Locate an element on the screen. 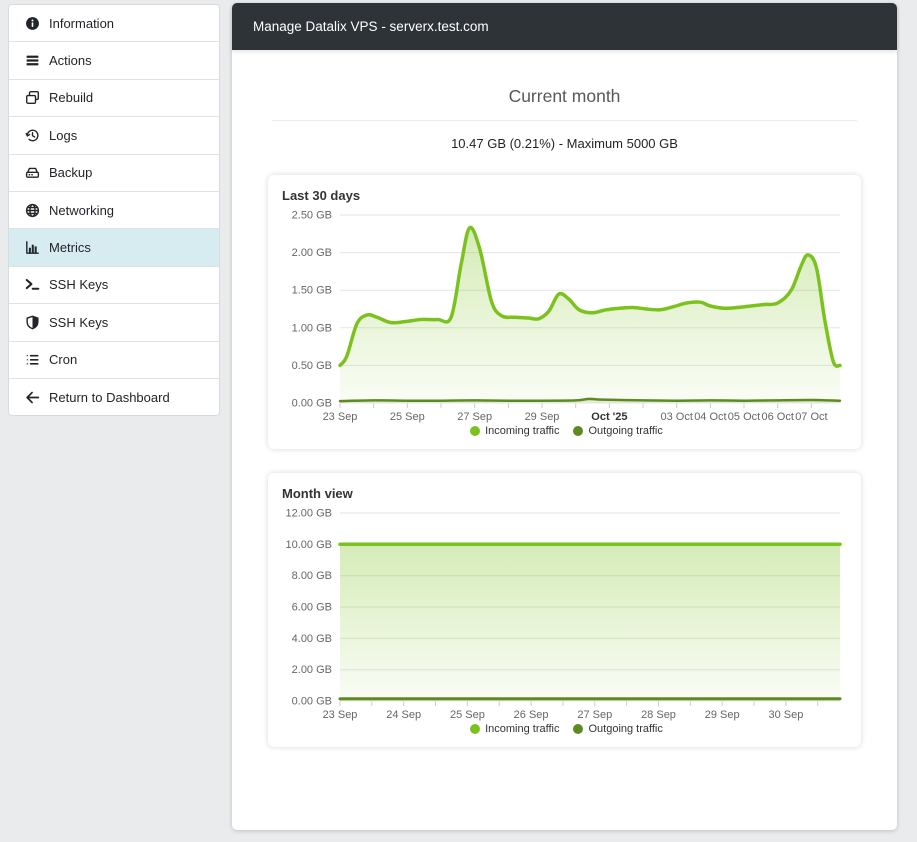 The height and width of the screenshot is (842, 917). shield-icon is located at coordinates (32, 322).